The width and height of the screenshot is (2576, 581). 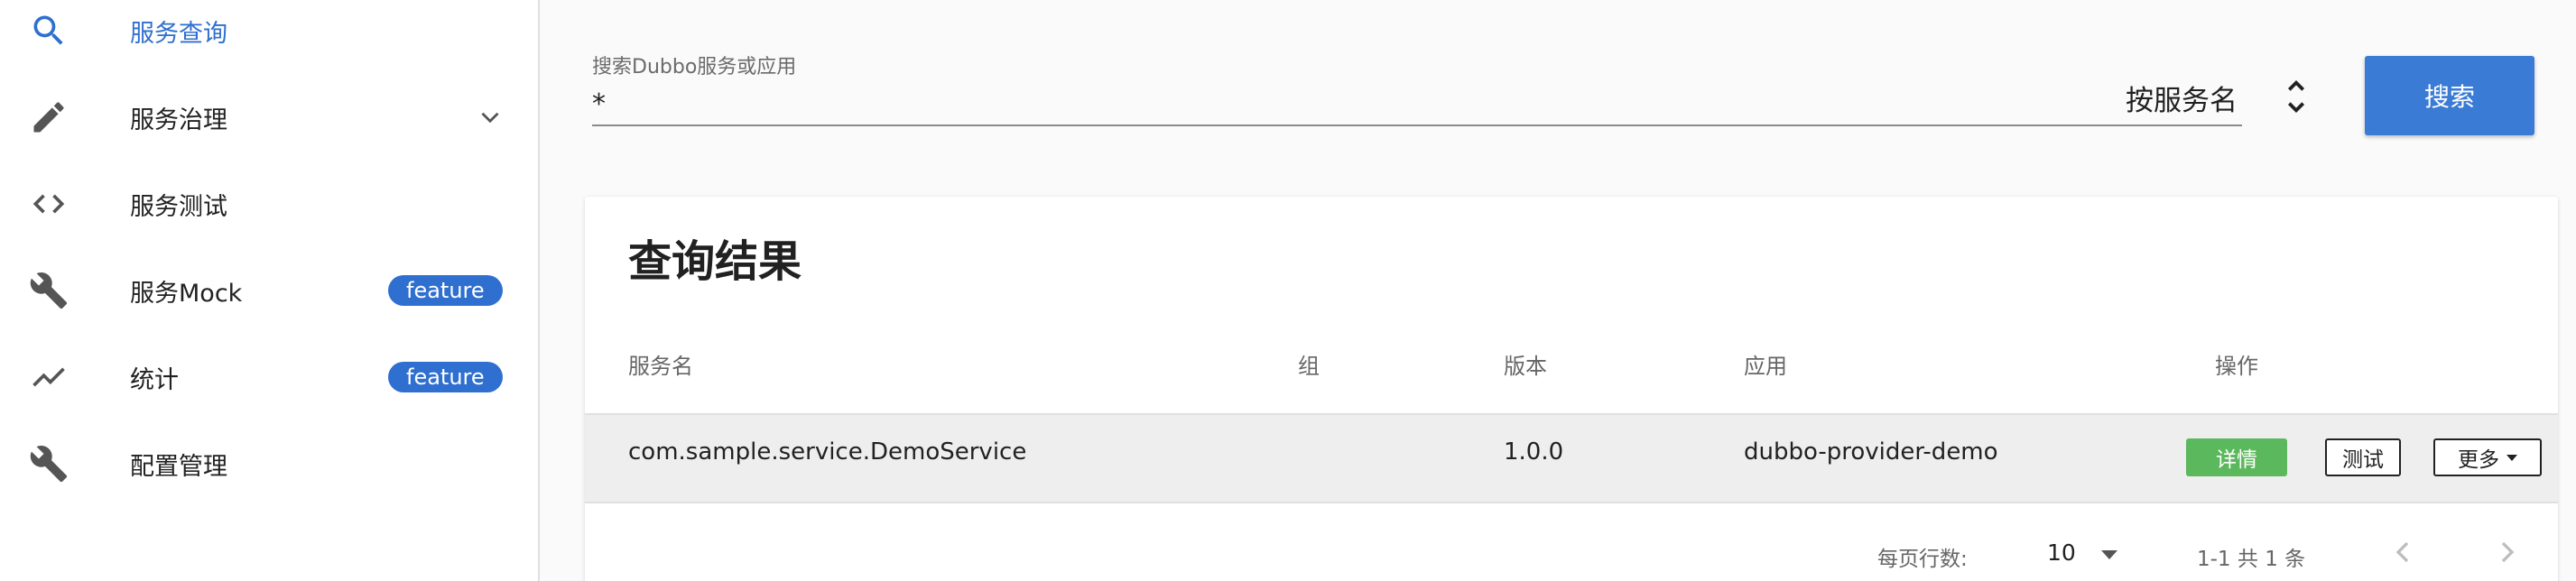 What do you see at coordinates (1765, 364) in the screenshot?
I see `column-header-app: 应用` at bounding box center [1765, 364].